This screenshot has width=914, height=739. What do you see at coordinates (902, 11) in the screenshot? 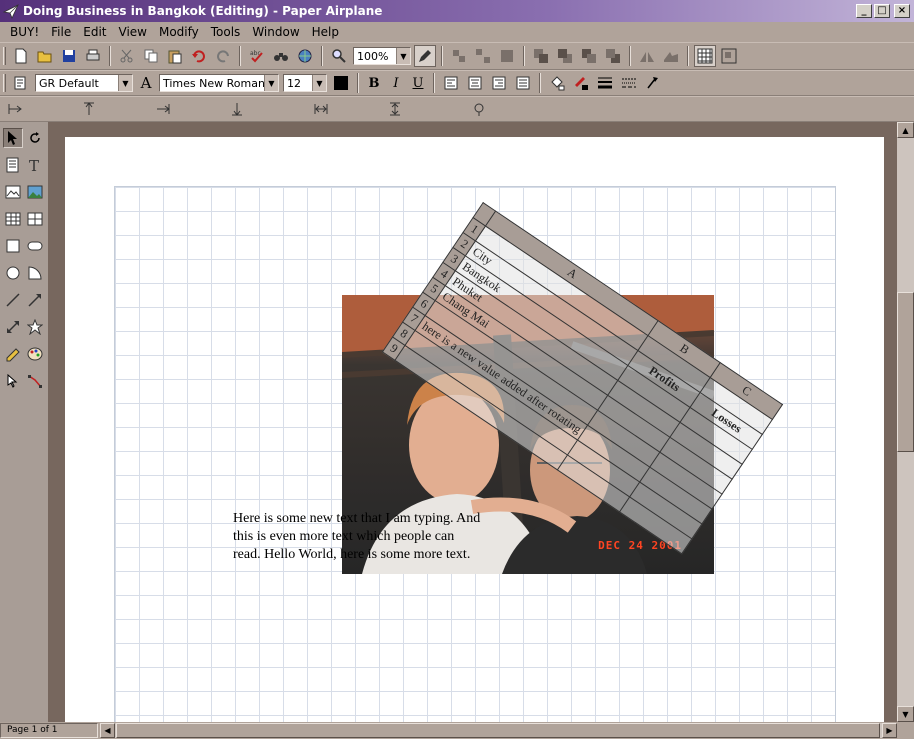
I see `close-button: ×` at bounding box center [902, 11].